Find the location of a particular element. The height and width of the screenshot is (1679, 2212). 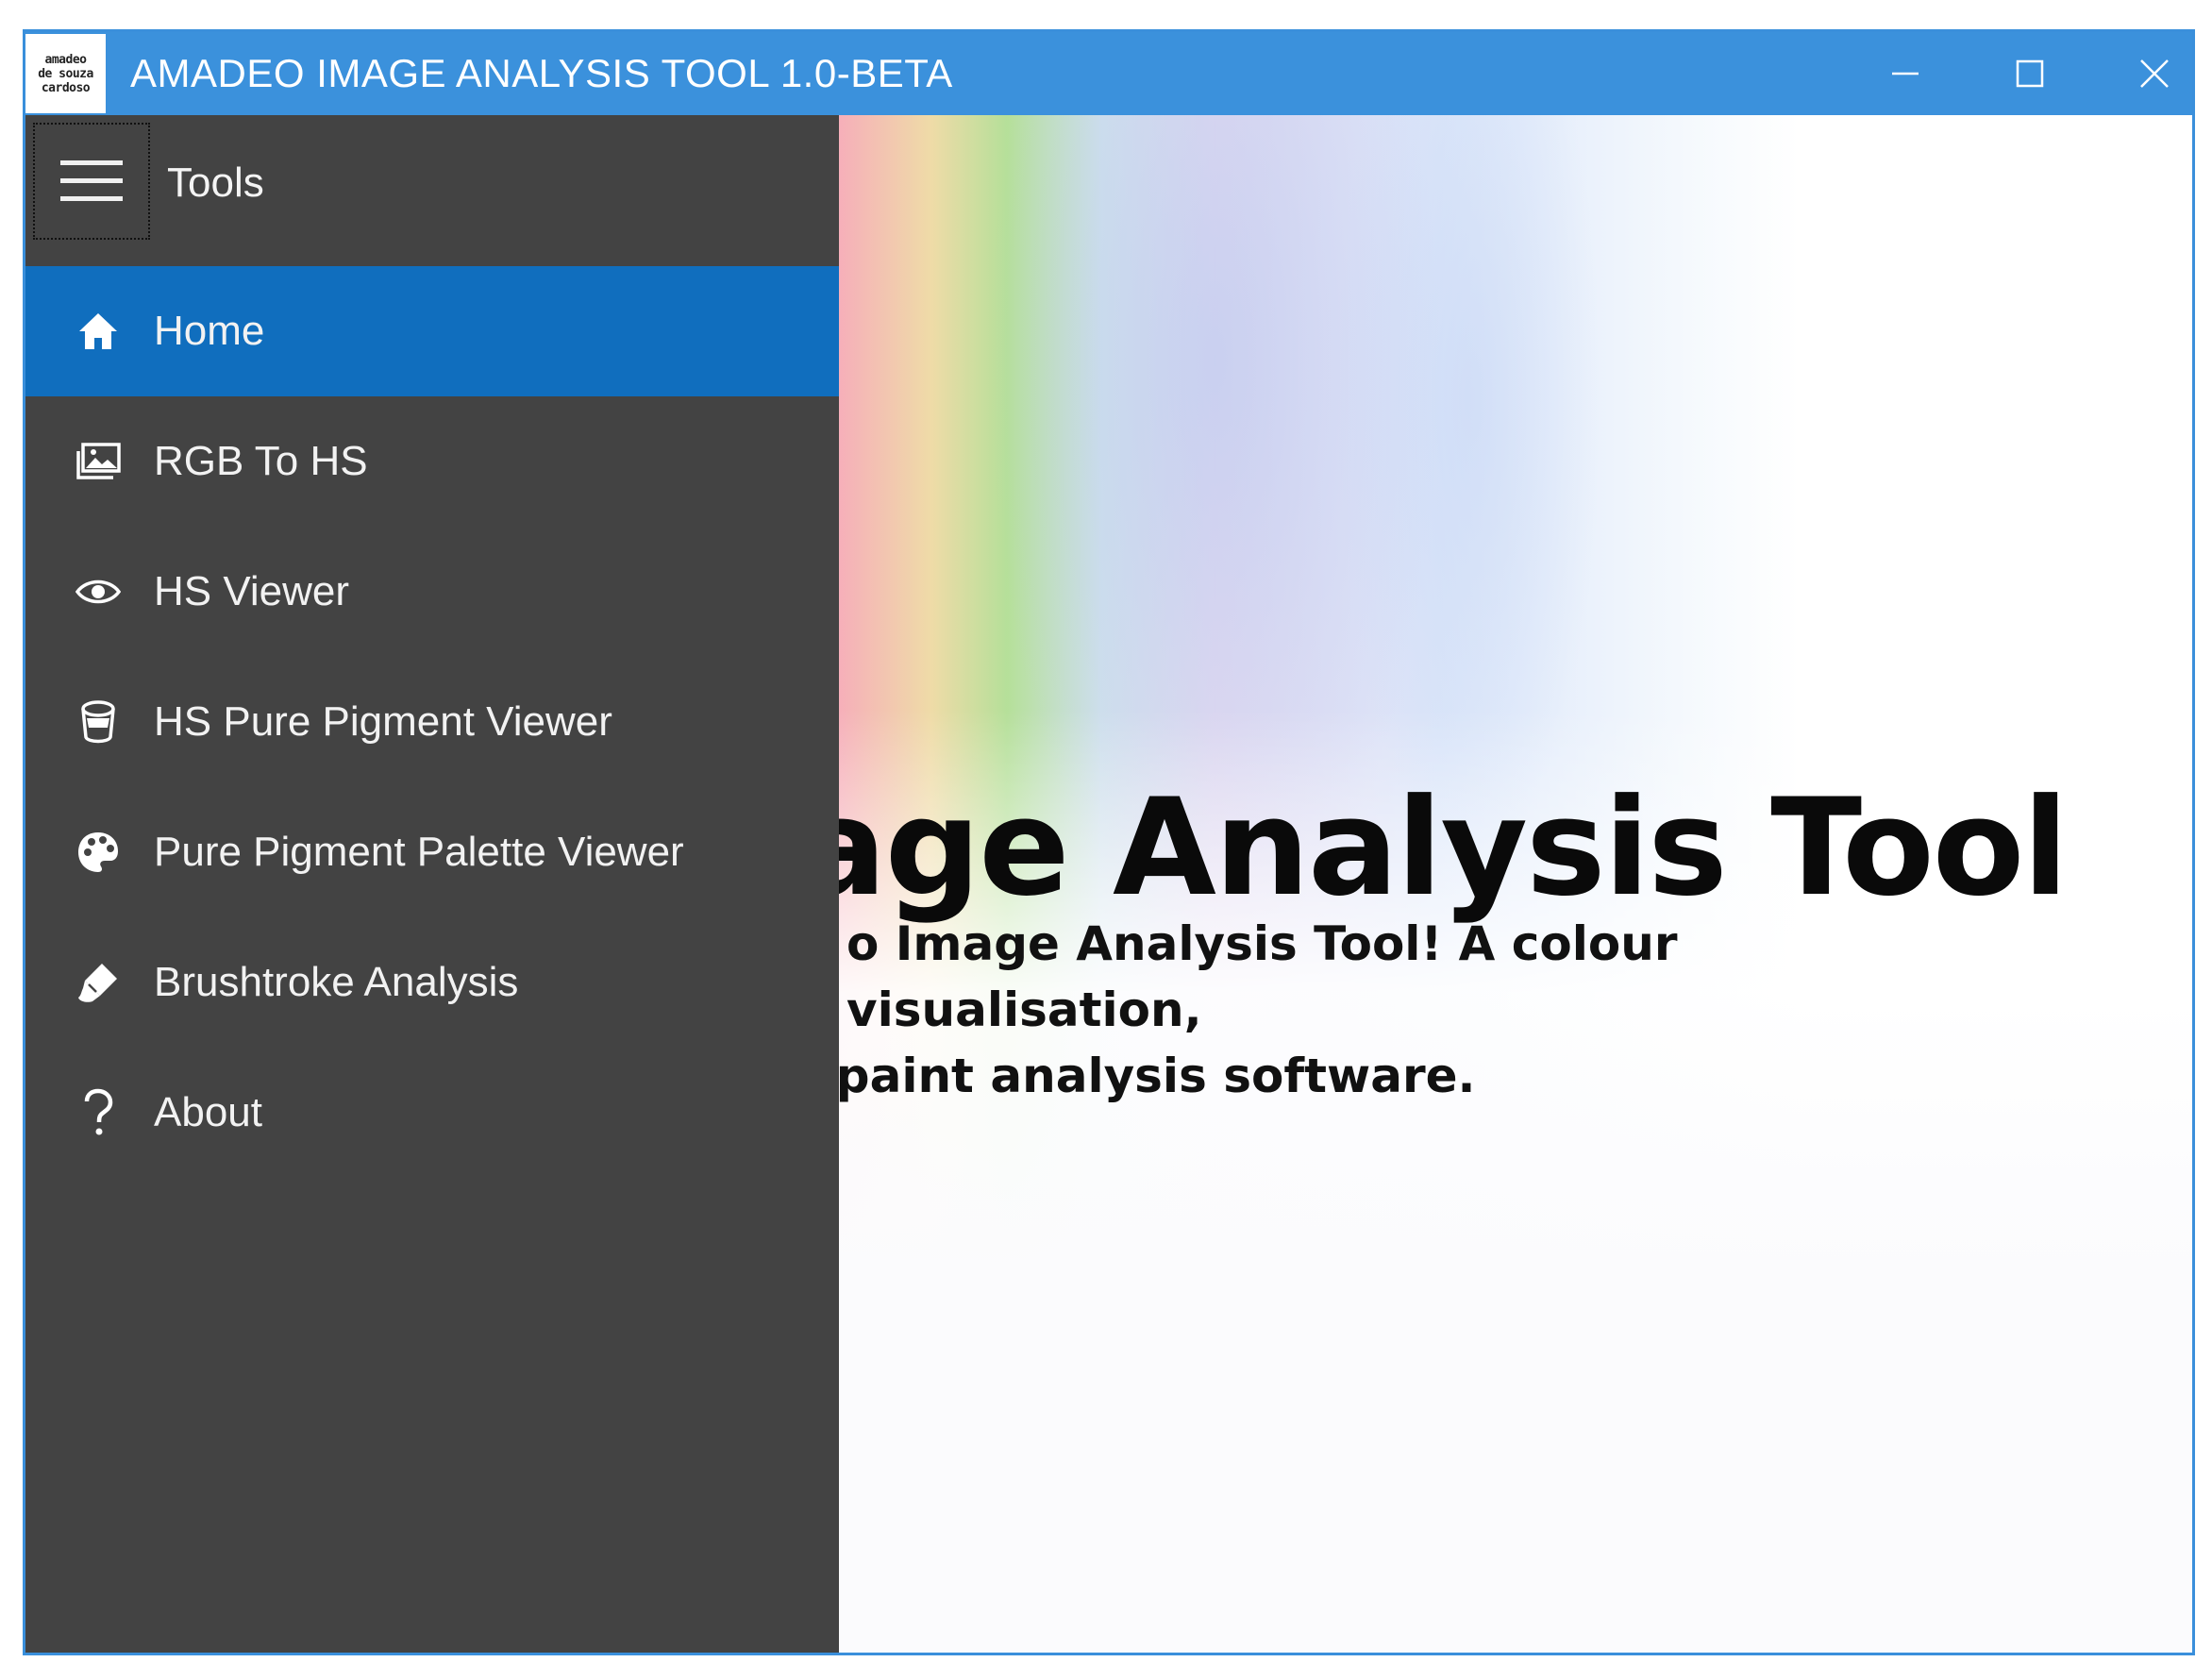

close-button is located at coordinates (2142, 73).